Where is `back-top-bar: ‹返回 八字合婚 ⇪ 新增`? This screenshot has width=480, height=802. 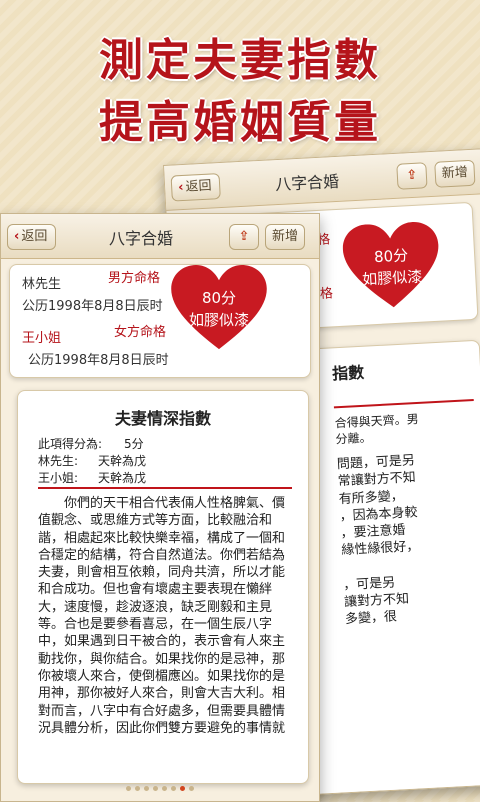
back-top-bar: ‹返回 八字合婚 ⇪ 新增 is located at coordinates (322, 180).